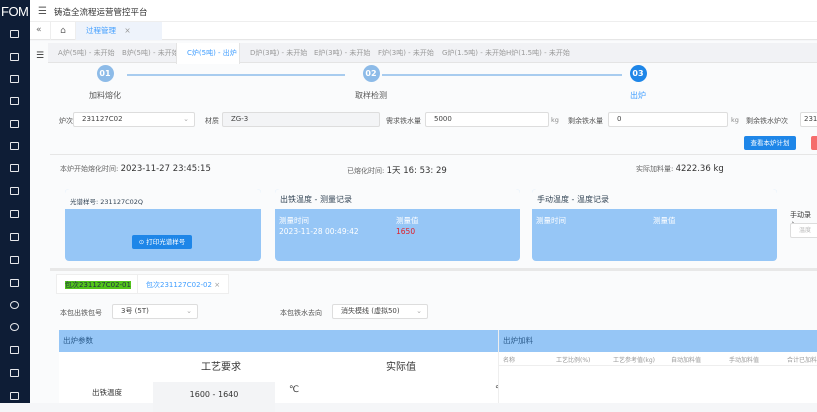  What do you see at coordinates (63, 31) in the screenshot?
I see `home-icon: ⌂` at bounding box center [63, 31].